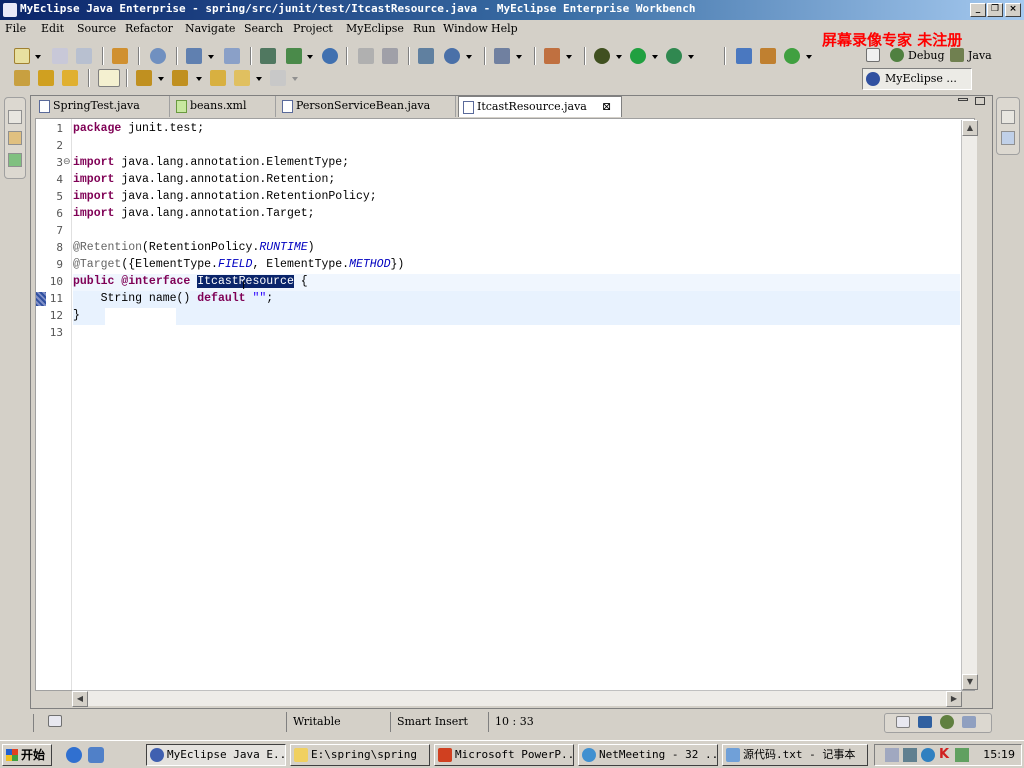 This screenshot has width=1024, height=768. What do you see at coordinates (218, 78) in the screenshot?
I see `last-edit-location-icon` at bounding box center [218, 78].